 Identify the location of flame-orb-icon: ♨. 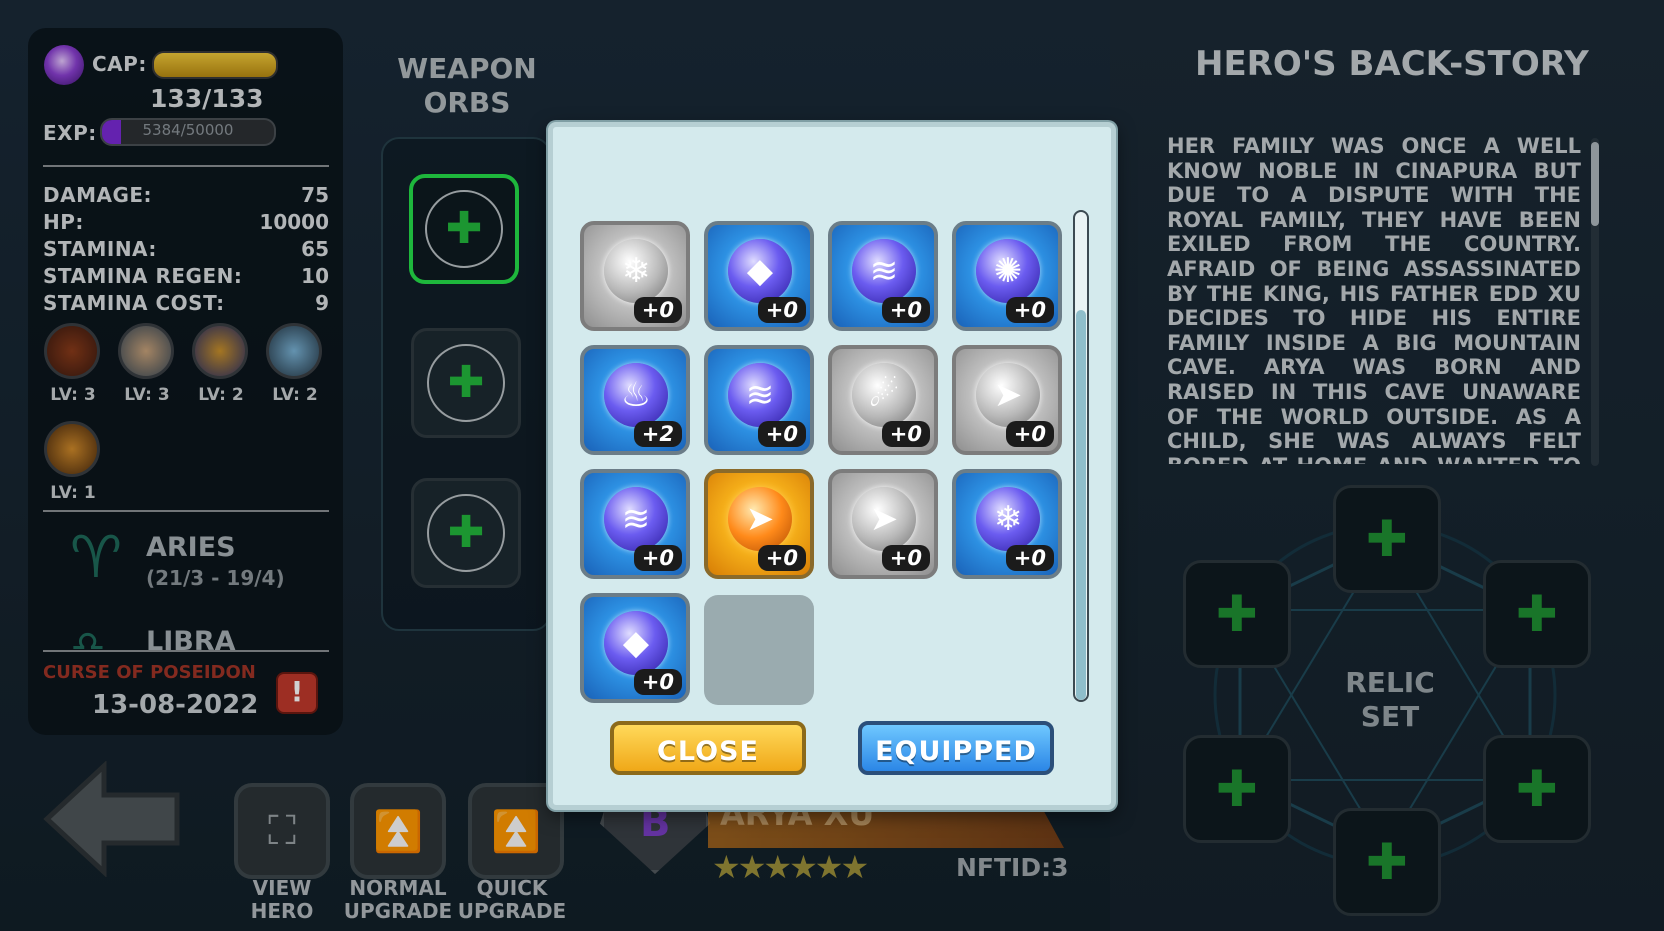
(636, 395).